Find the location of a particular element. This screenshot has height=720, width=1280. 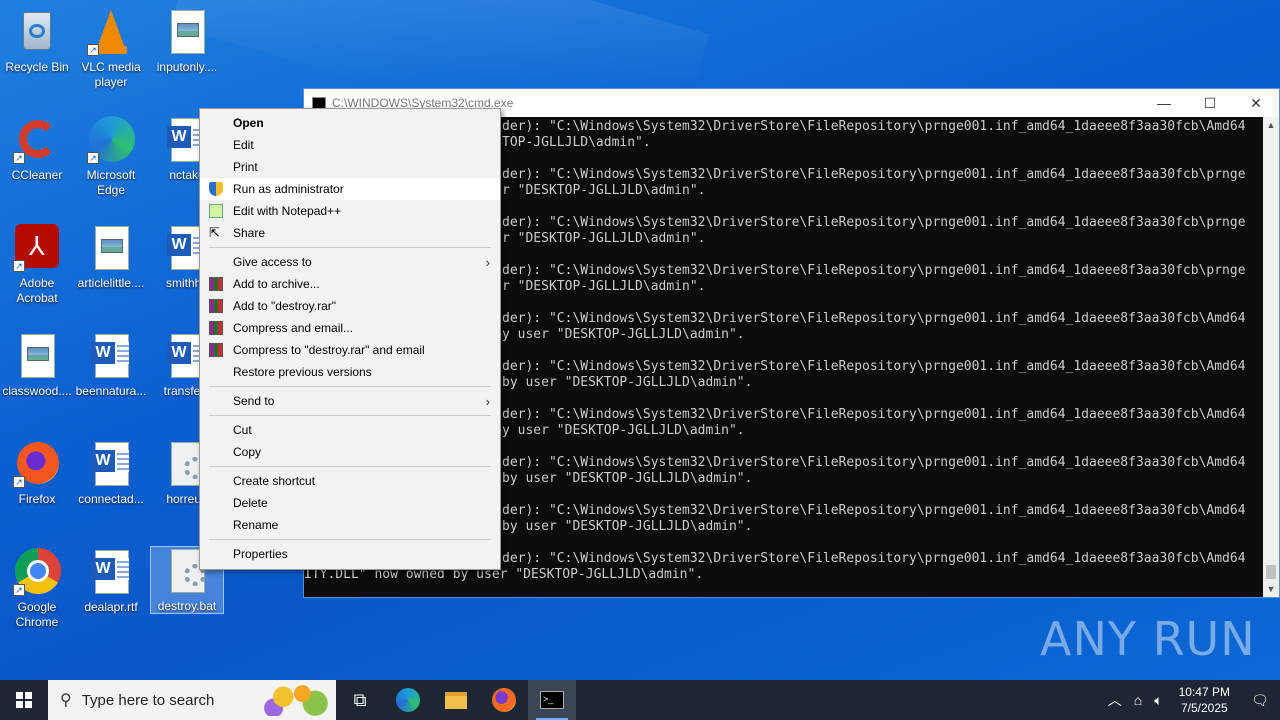

menu-item-delete: Delete is located at coordinates (350, 503).